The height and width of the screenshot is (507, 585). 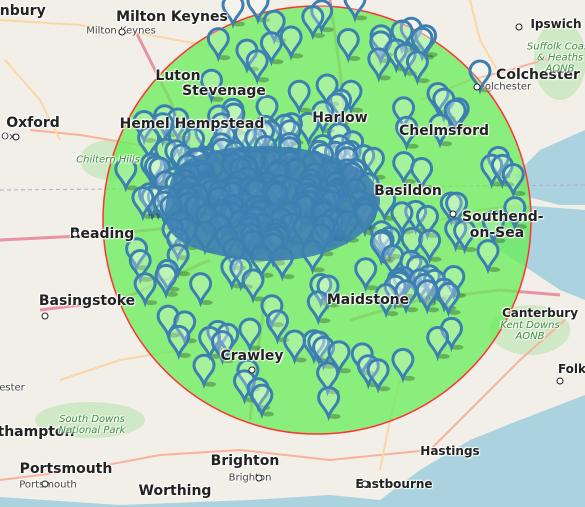 I want to click on marker-cluster, so click(x=272, y=203).